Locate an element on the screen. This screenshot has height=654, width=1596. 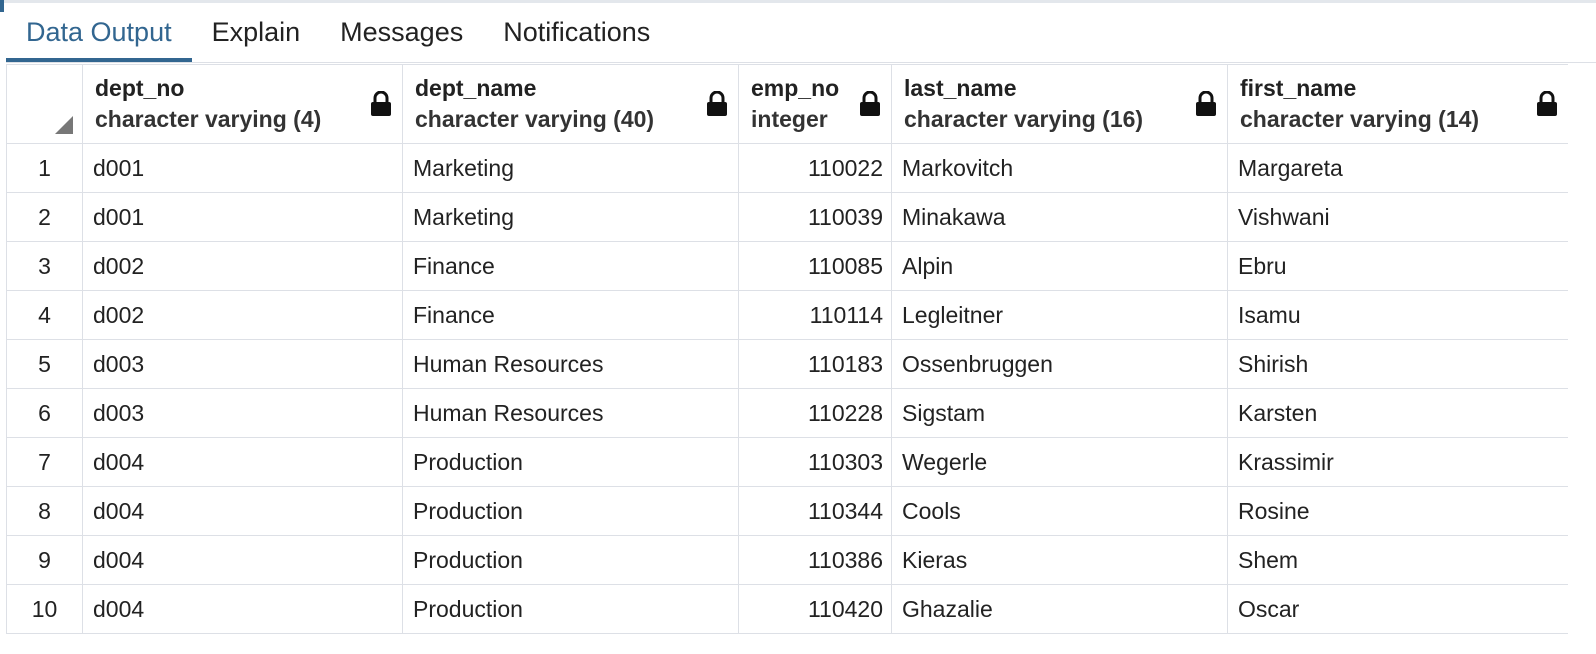
cell-first-name: Margareta is located at coordinates (1397, 168).